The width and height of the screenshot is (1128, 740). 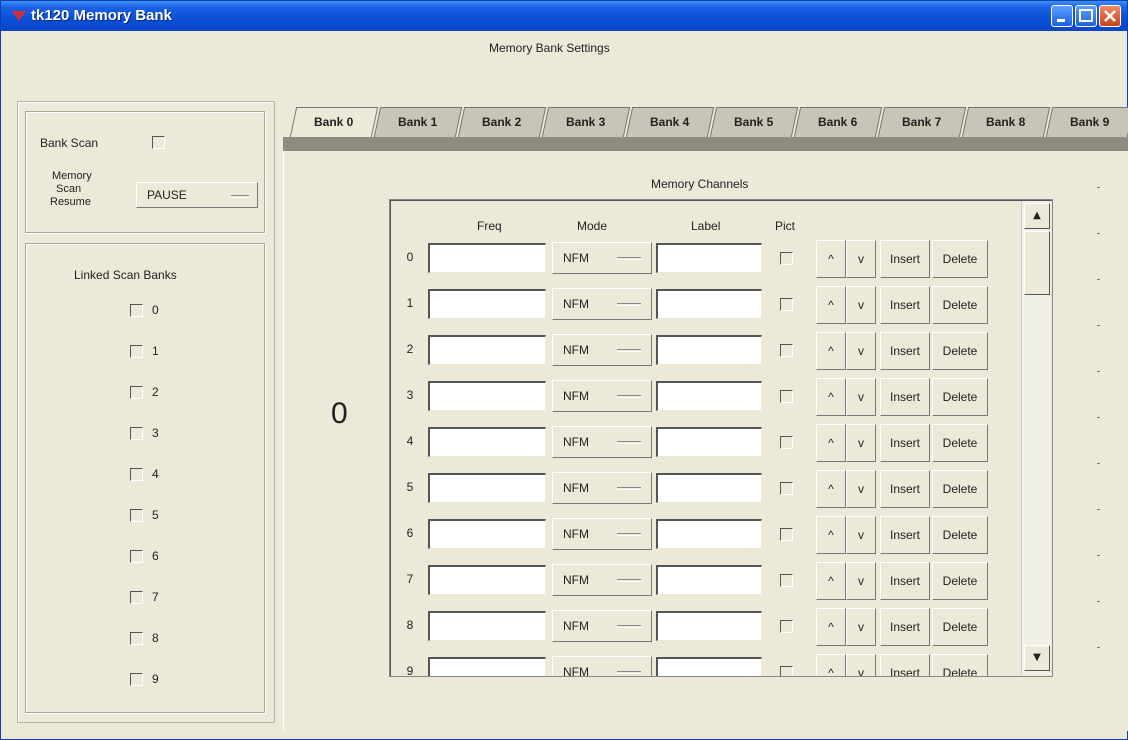 I want to click on tab-bank-3: Bank 3, so click(x=586, y=122).